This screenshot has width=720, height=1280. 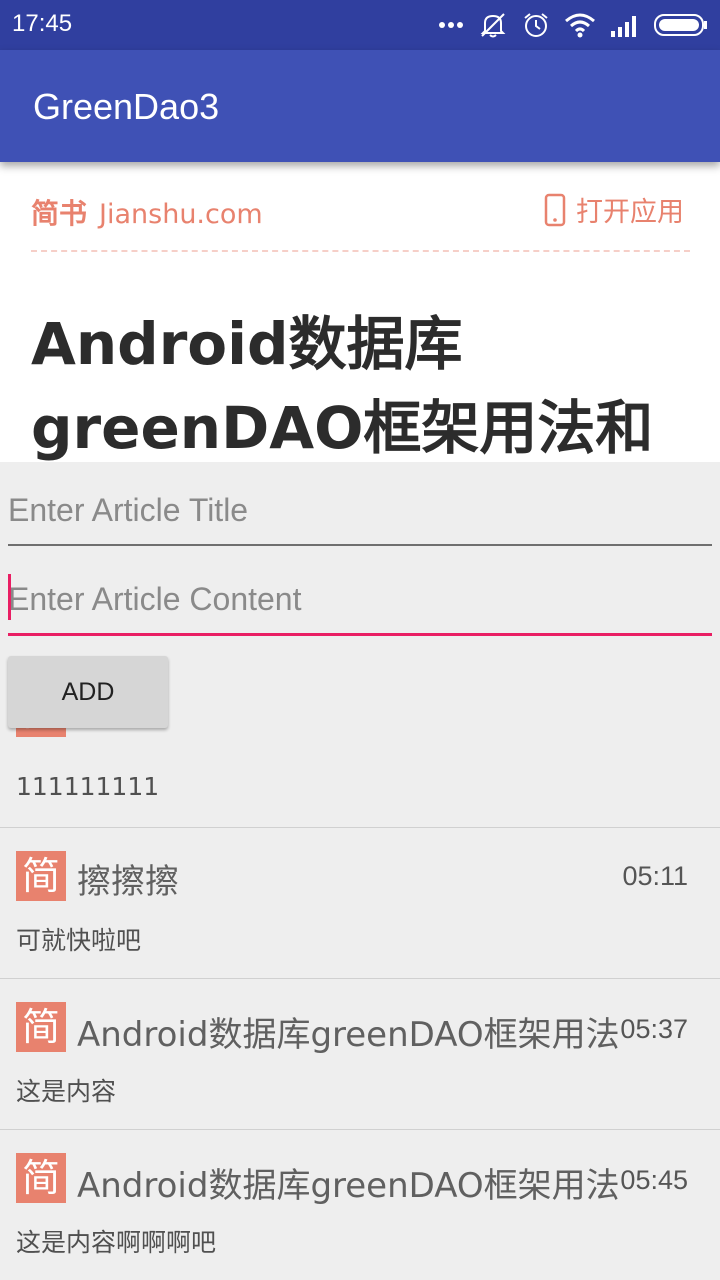 I want to click on list-item: 简 Android数据库greenDAO框架用法 05:37 这是内容, so click(x=360, y=1054).